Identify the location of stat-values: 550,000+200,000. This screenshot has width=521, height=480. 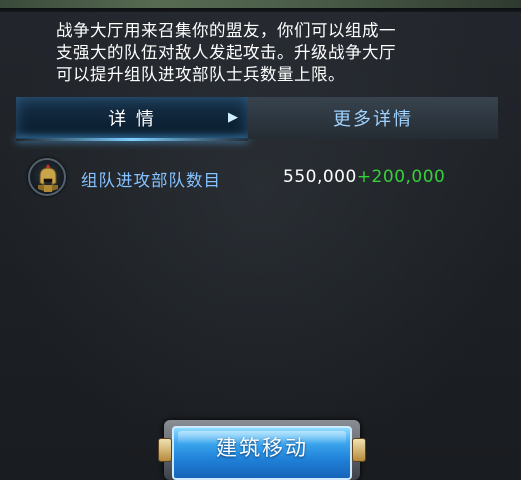
(364, 177).